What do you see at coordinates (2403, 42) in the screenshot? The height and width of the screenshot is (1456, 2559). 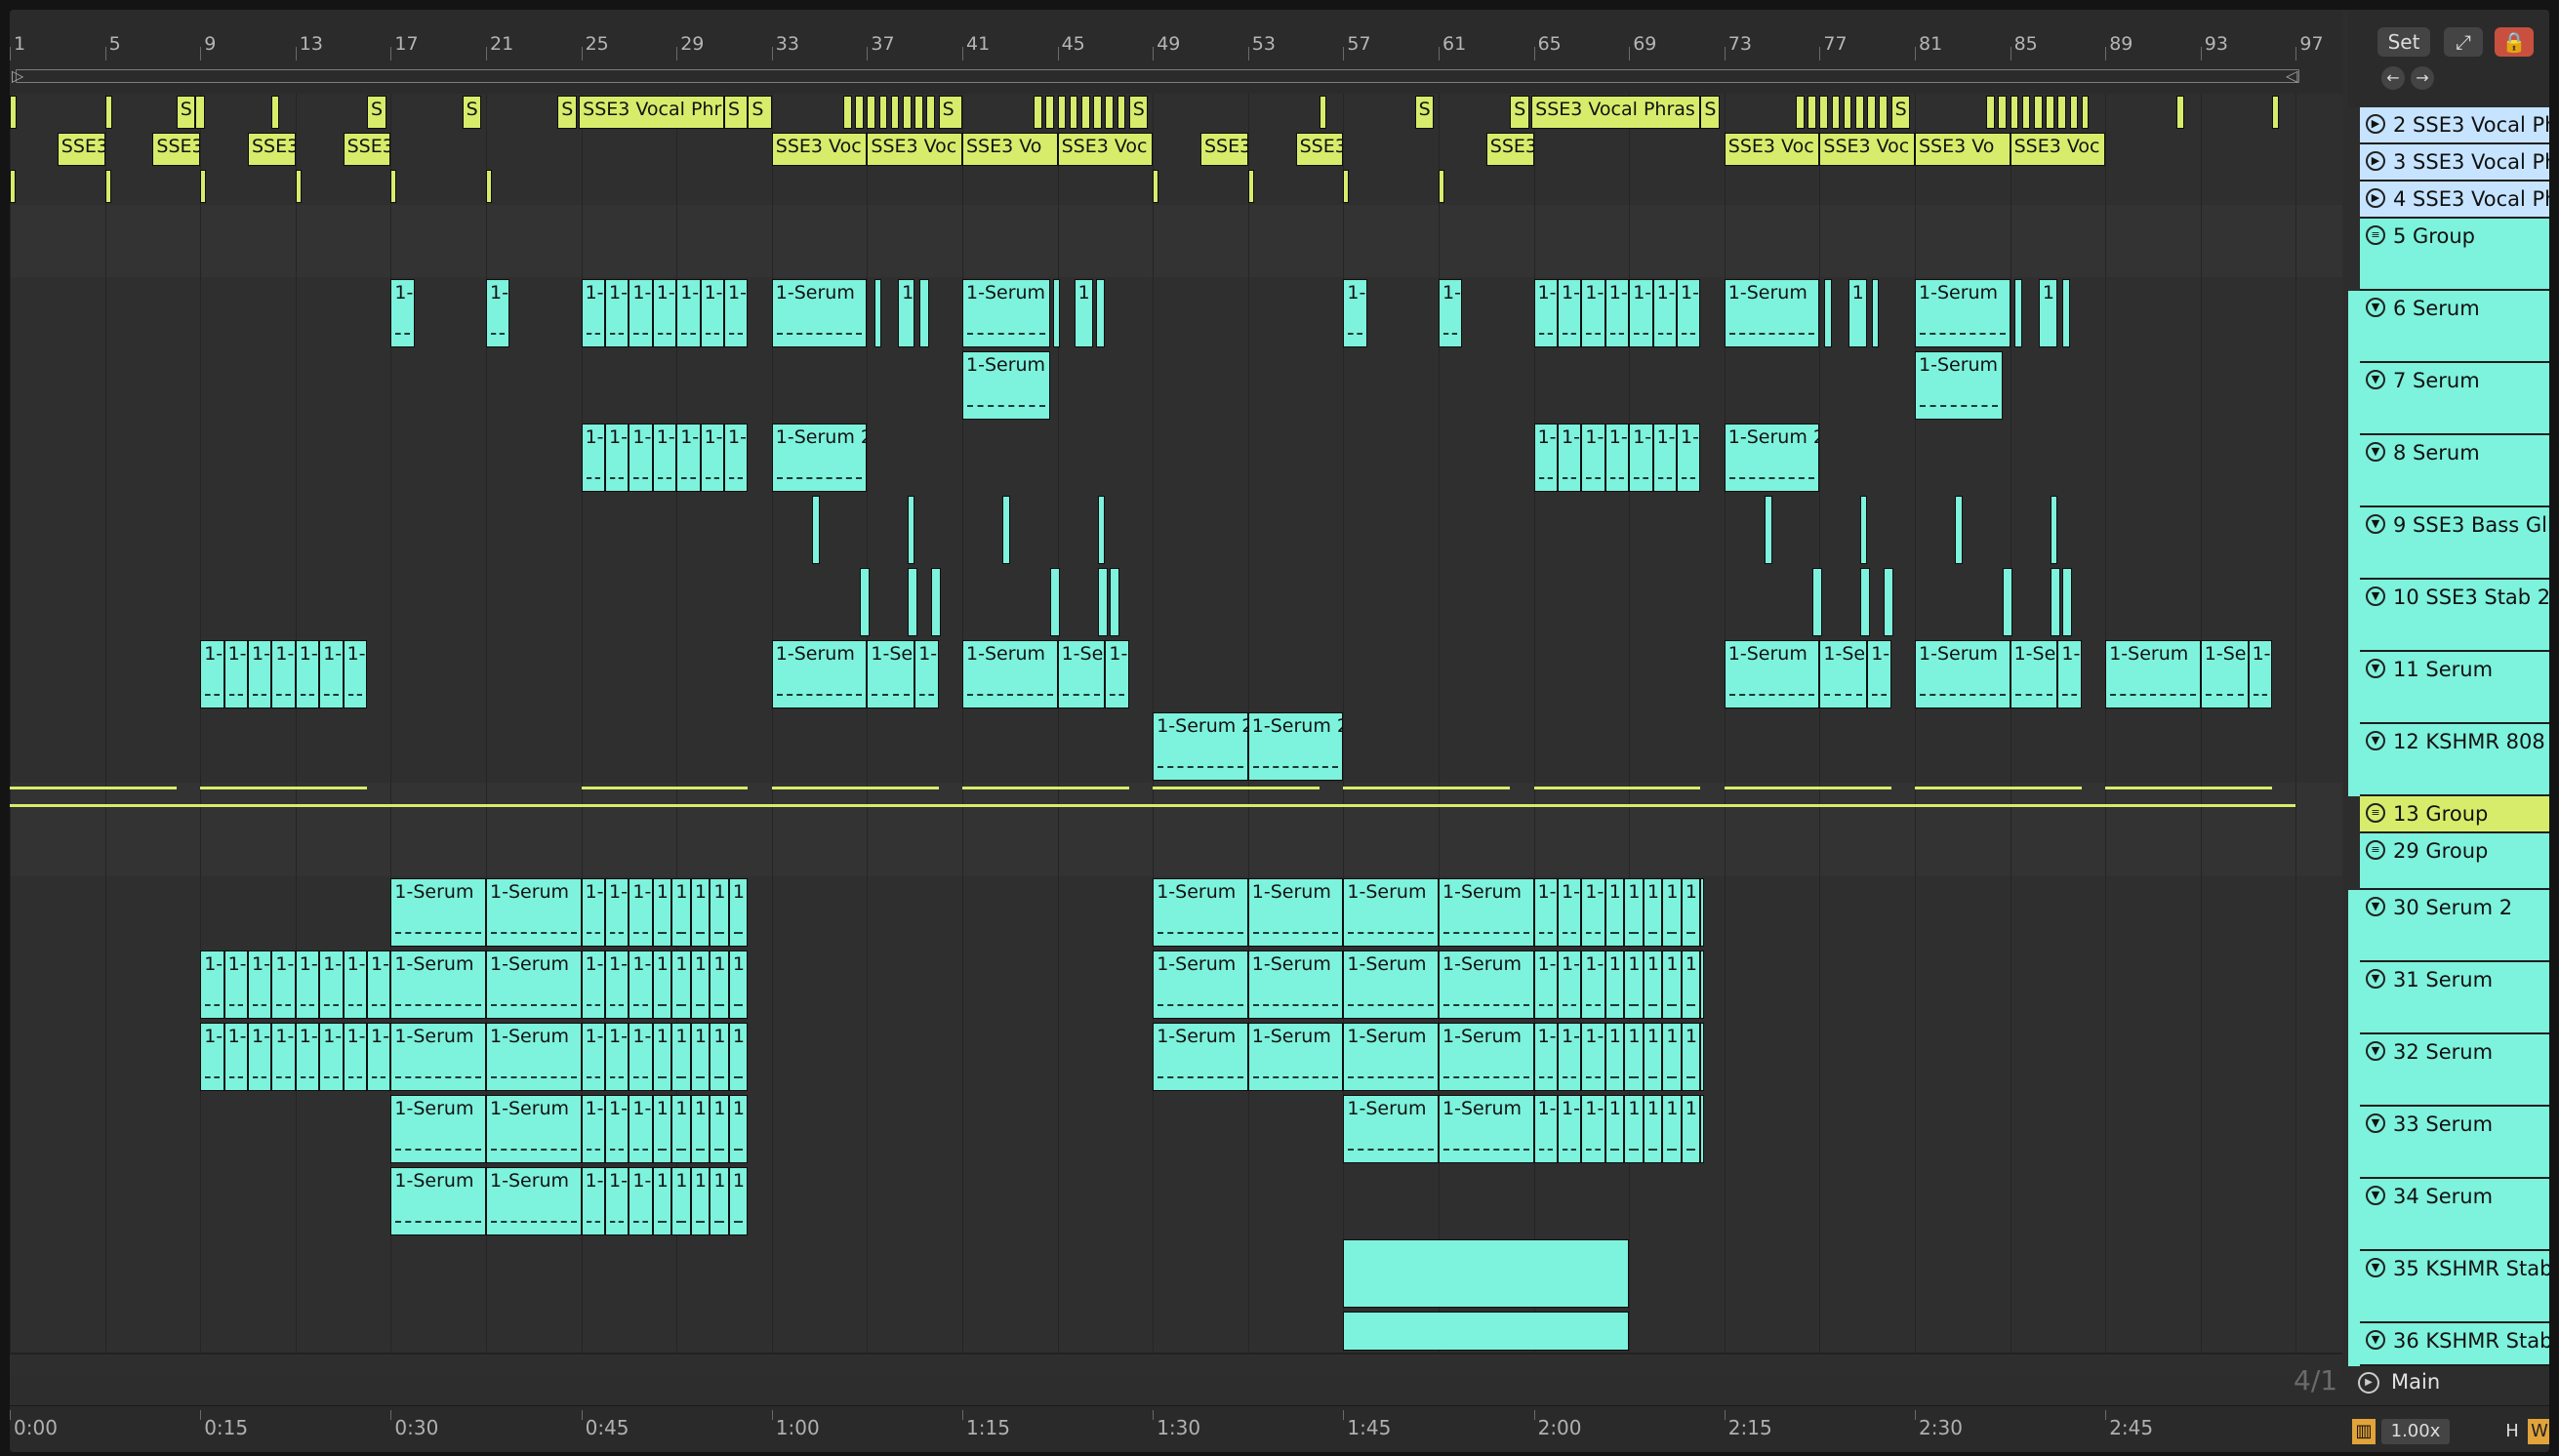 I see `set-button: Set` at bounding box center [2403, 42].